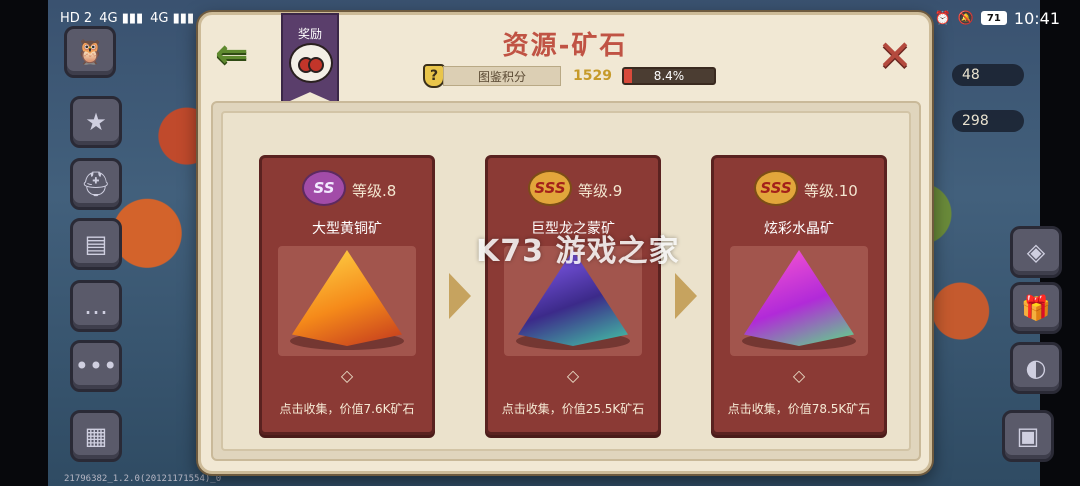 The height and width of the screenshot is (486, 1080). I want to click on egg-icon: ◐, so click(1036, 368).